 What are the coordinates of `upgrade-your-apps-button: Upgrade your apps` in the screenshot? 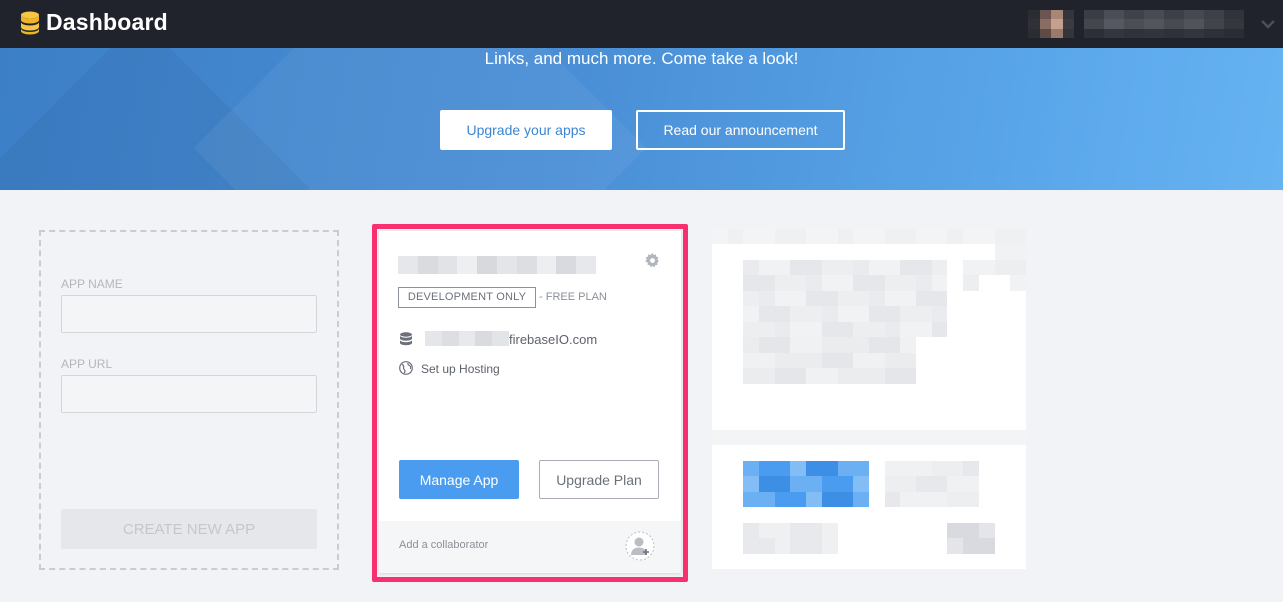 It's located at (526, 130).